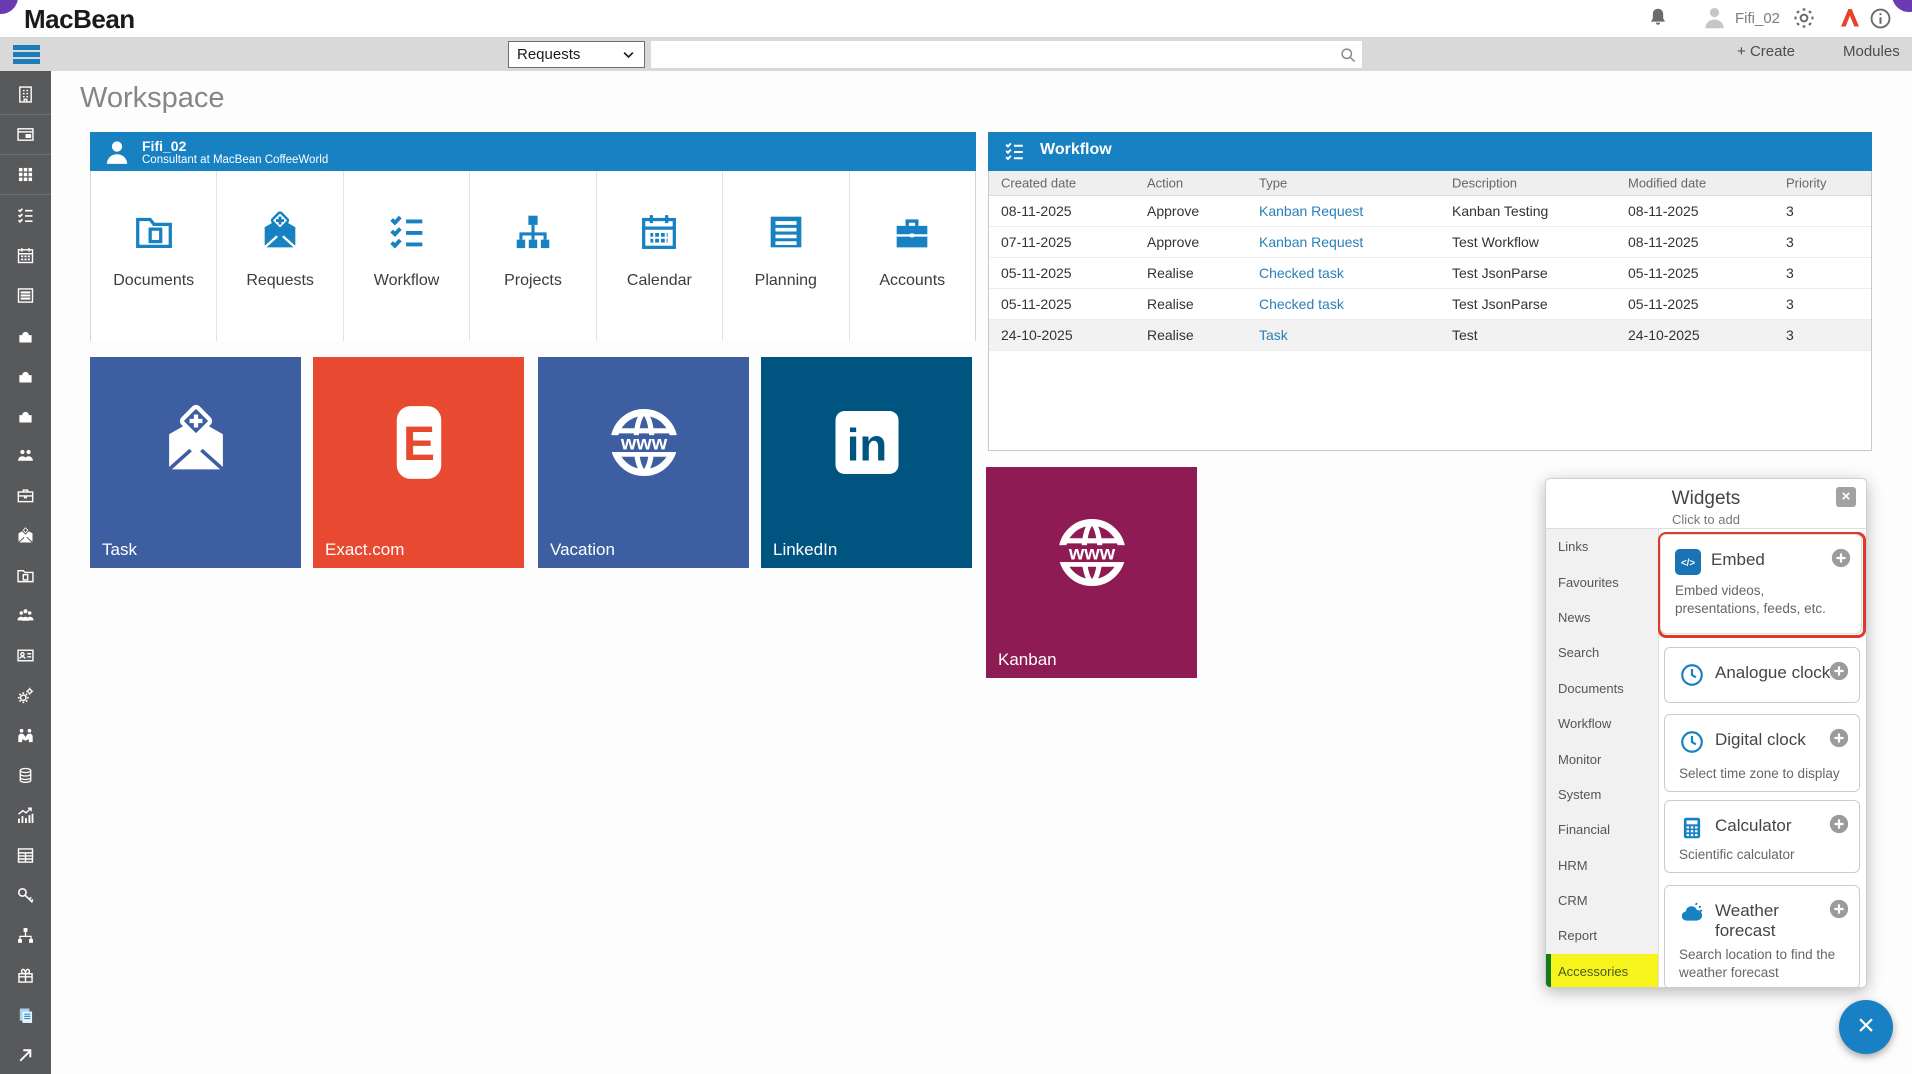 The width and height of the screenshot is (1912, 1074). Describe the element at coordinates (195, 462) in the screenshot. I see `tile-task: Task` at that location.